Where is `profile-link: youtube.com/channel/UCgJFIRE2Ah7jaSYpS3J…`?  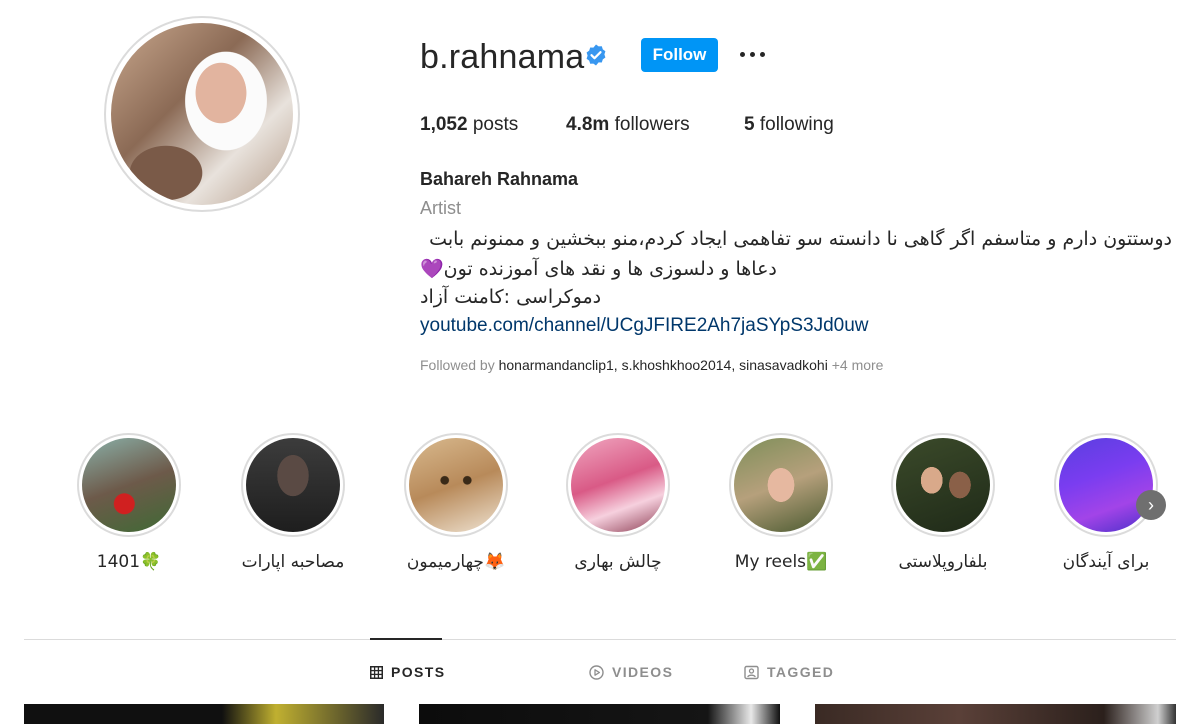
profile-link: youtube.com/channel/UCgJFIRE2Ah7jaSYpS3J… is located at coordinates (644, 326).